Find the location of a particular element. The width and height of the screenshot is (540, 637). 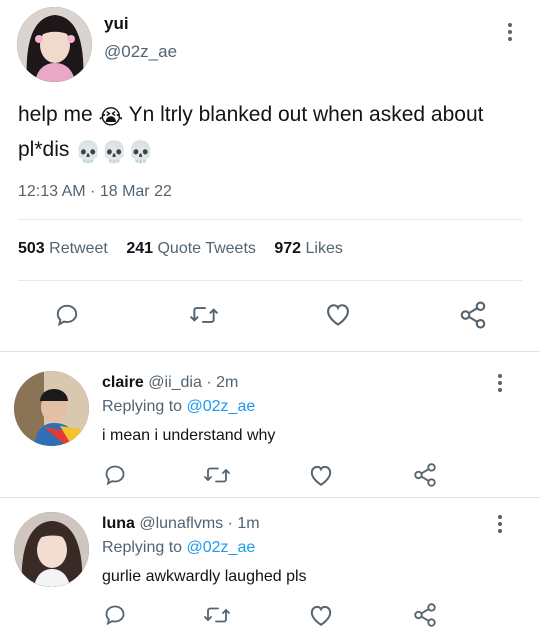

user-handle: @ii_dia is located at coordinates (175, 382).